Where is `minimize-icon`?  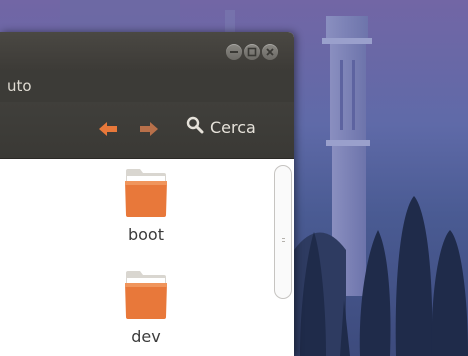 minimize-icon is located at coordinates (234, 52).